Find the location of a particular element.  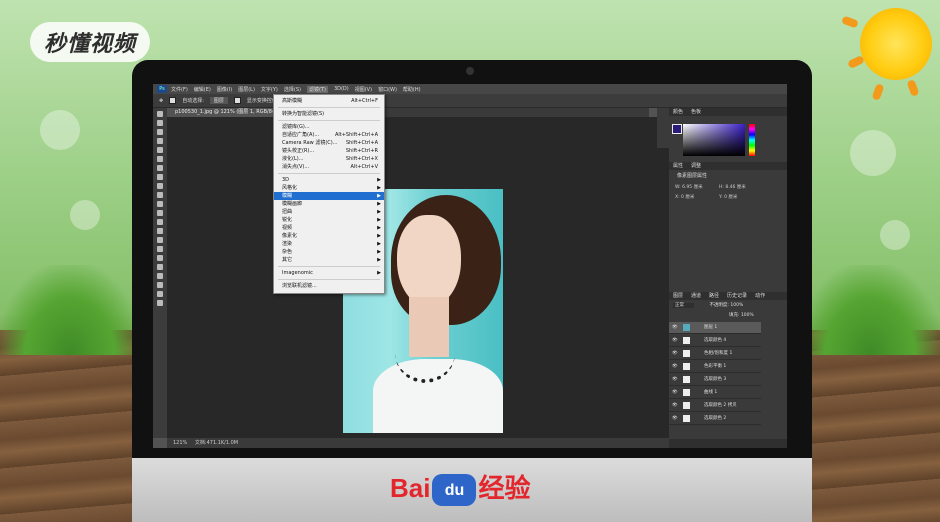

menu-5: 选择(S) is located at coordinates (292, 89).